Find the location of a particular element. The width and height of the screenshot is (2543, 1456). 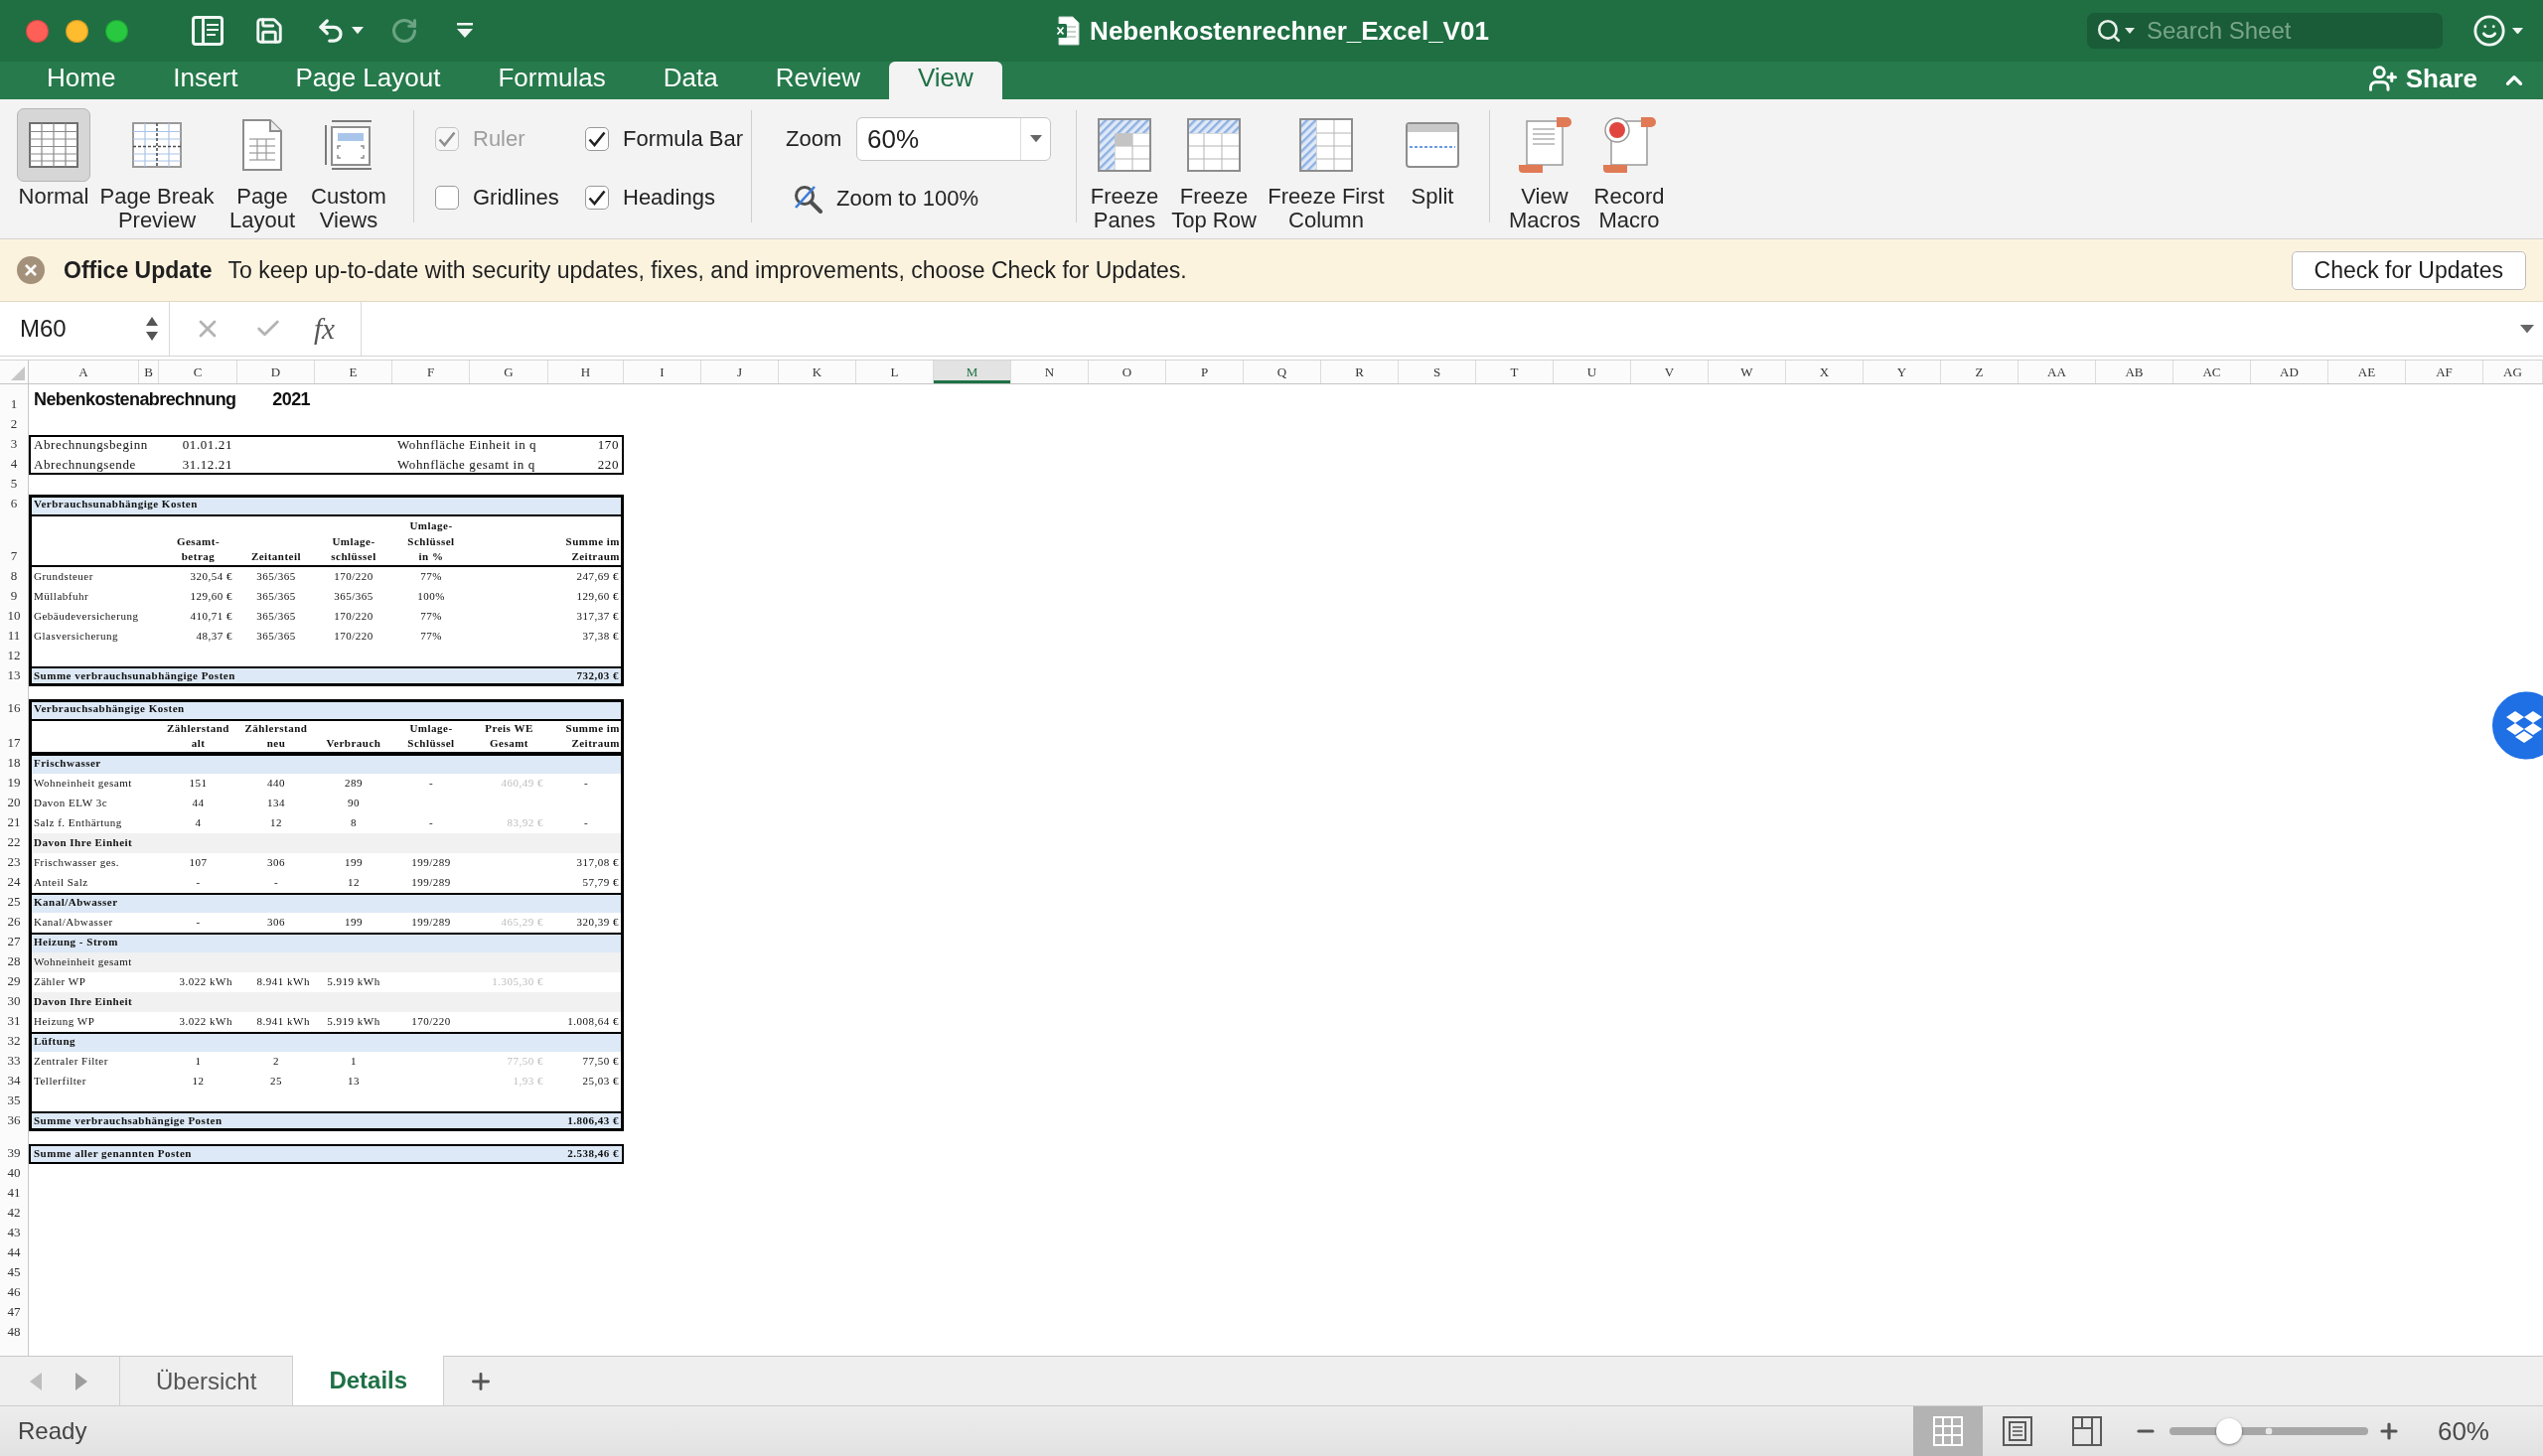

column-header: AD is located at coordinates (2289, 372).